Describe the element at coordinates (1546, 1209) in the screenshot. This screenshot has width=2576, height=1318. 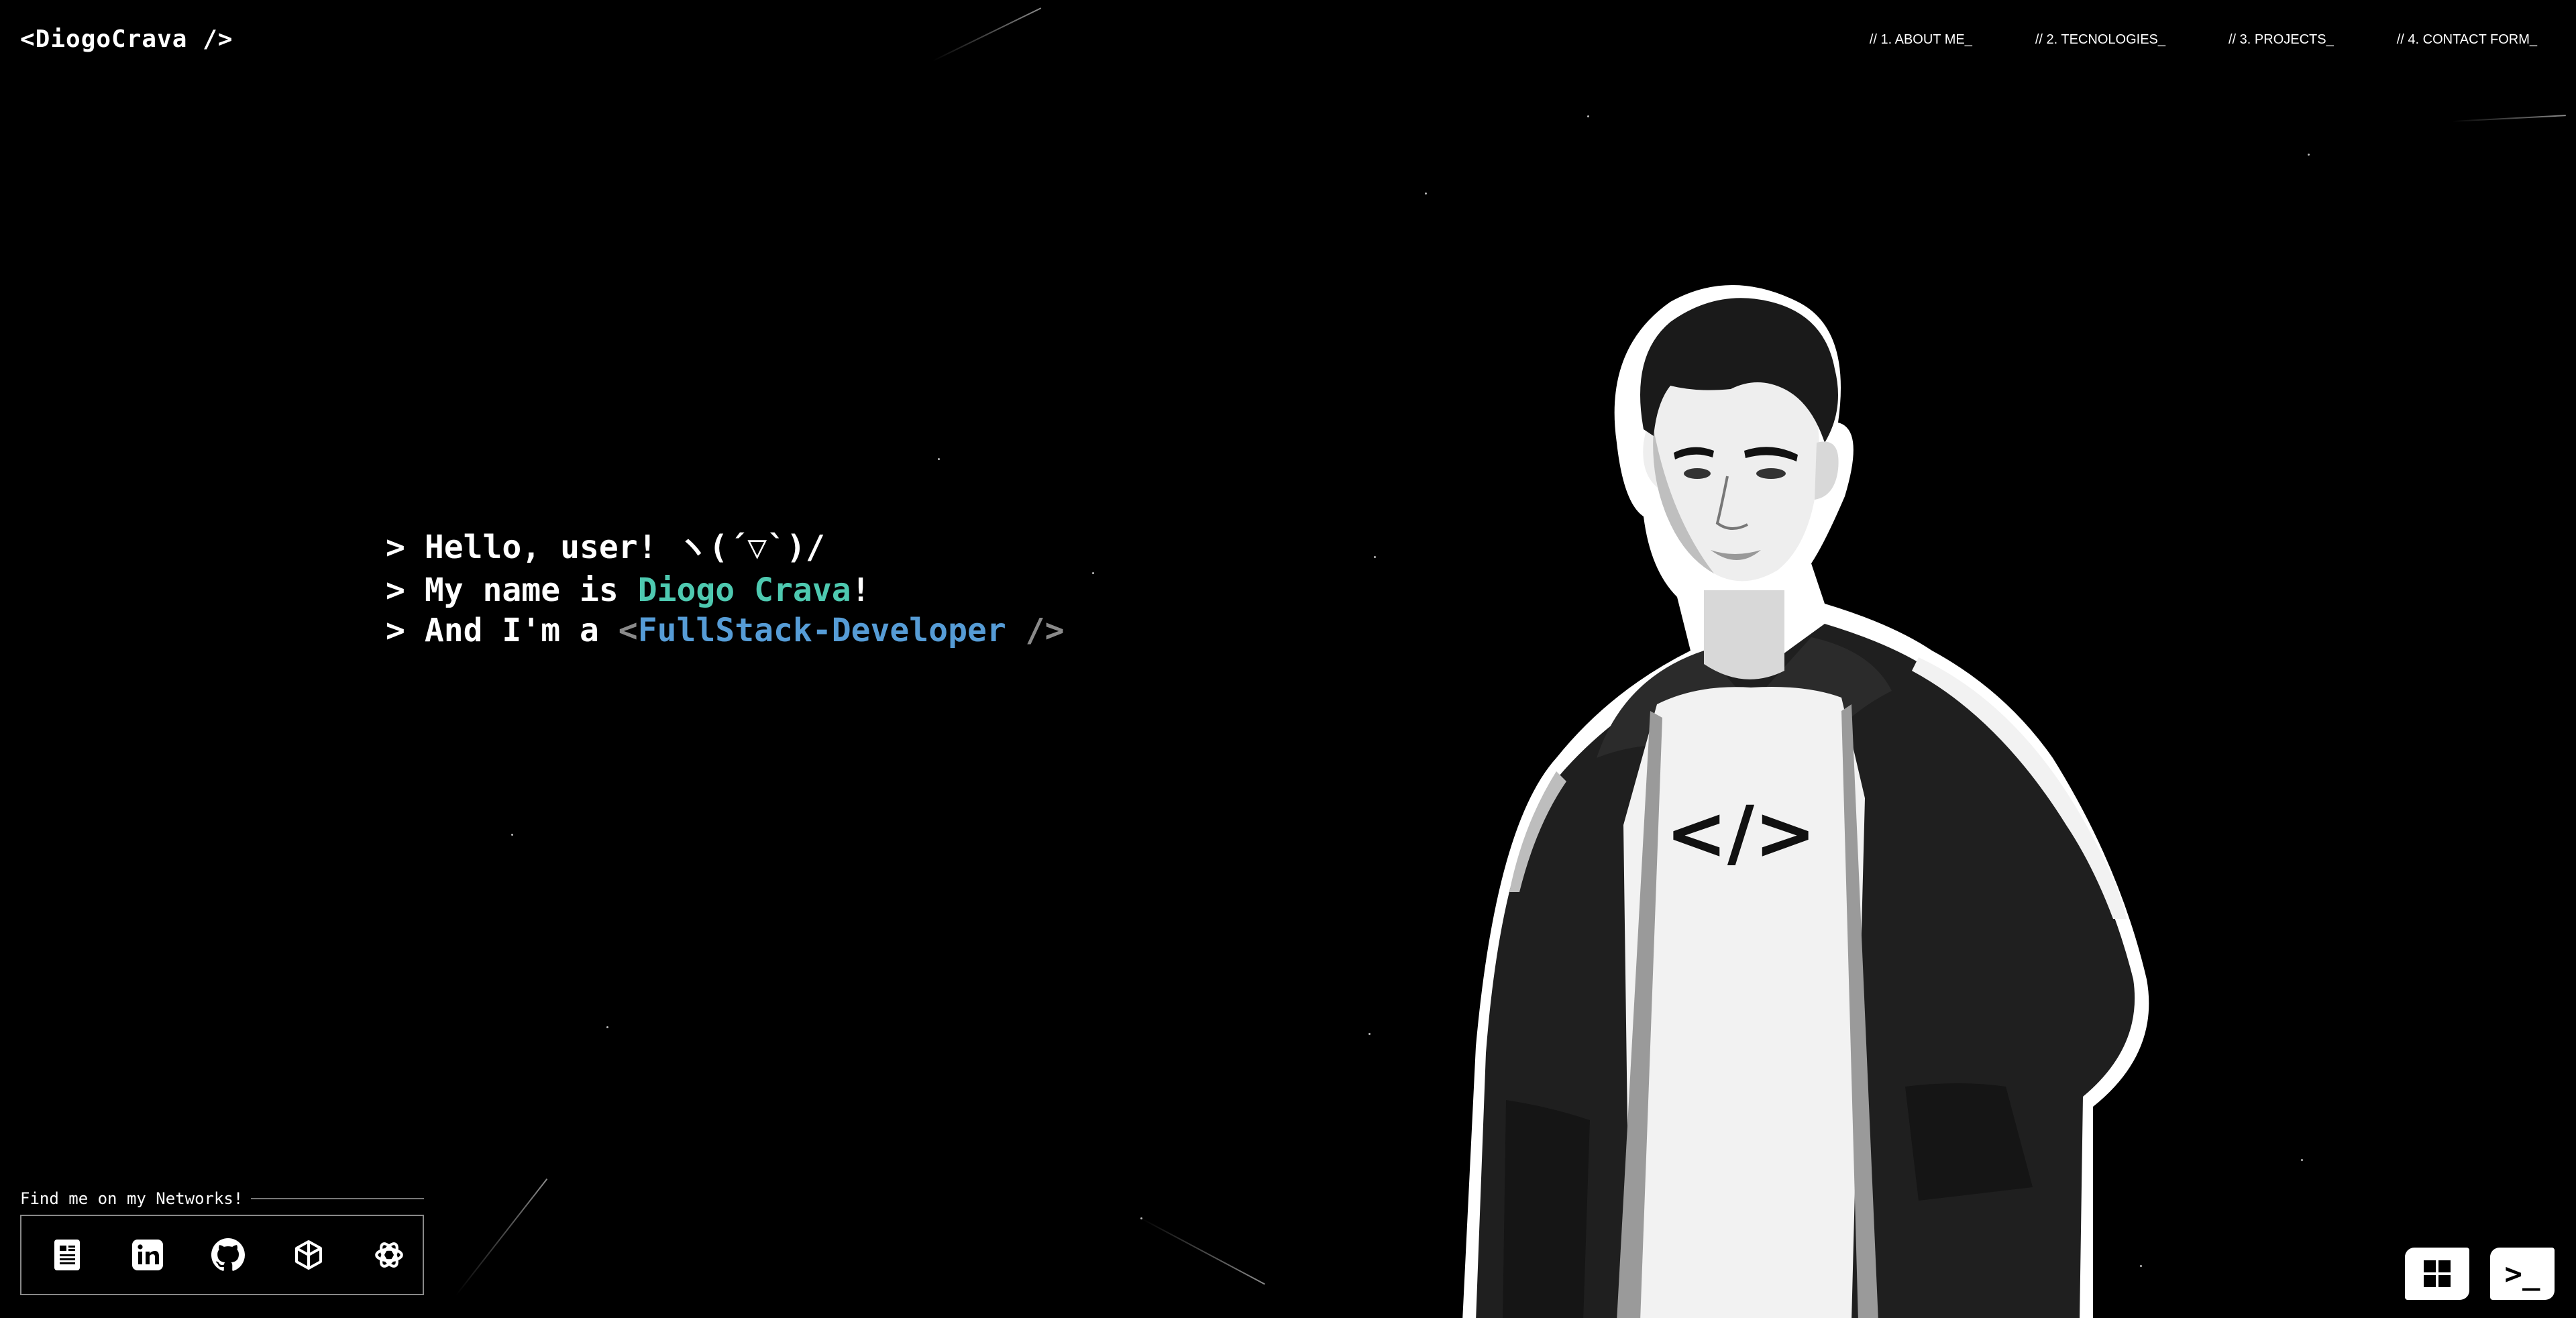
I see `left-pocket` at that location.